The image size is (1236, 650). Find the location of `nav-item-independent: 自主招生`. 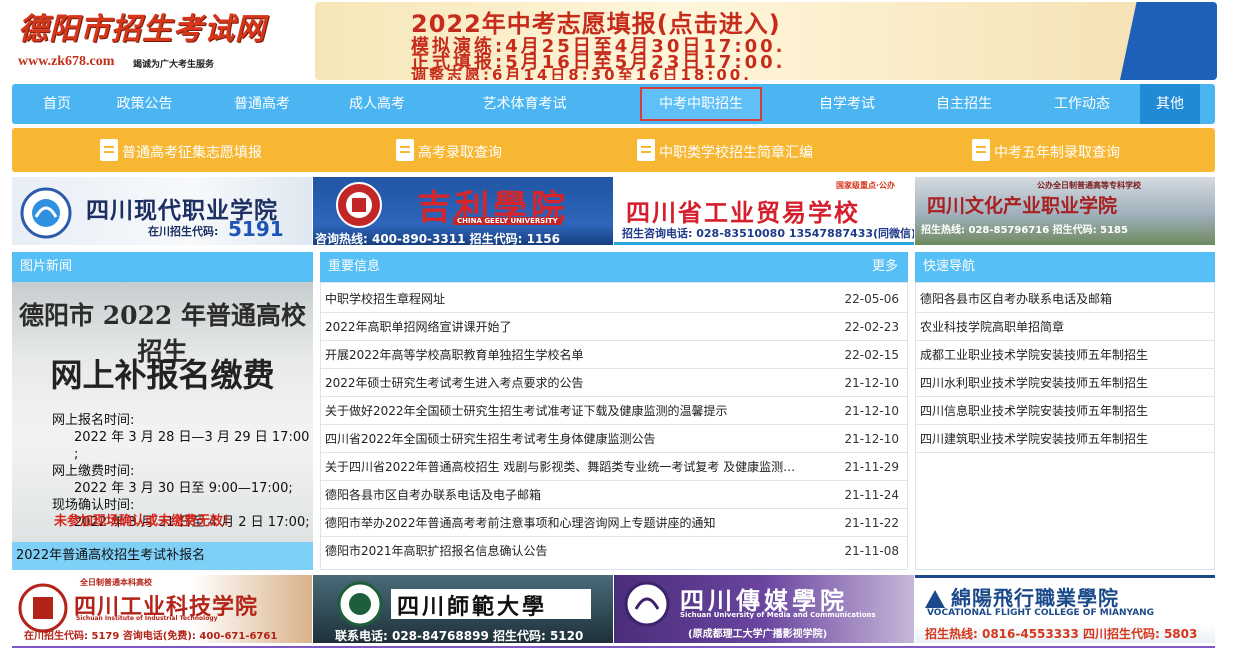

nav-item-independent: 自主招生 is located at coordinates (964, 104).